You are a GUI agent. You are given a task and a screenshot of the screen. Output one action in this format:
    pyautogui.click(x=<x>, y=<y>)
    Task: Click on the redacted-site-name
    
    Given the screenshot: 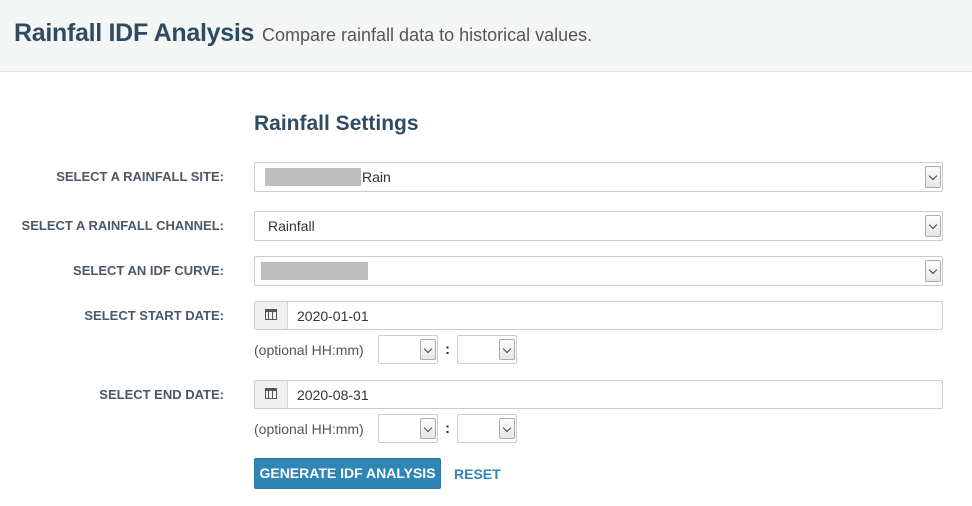 What is the action you would take?
    pyautogui.click(x=313, y=177)
    